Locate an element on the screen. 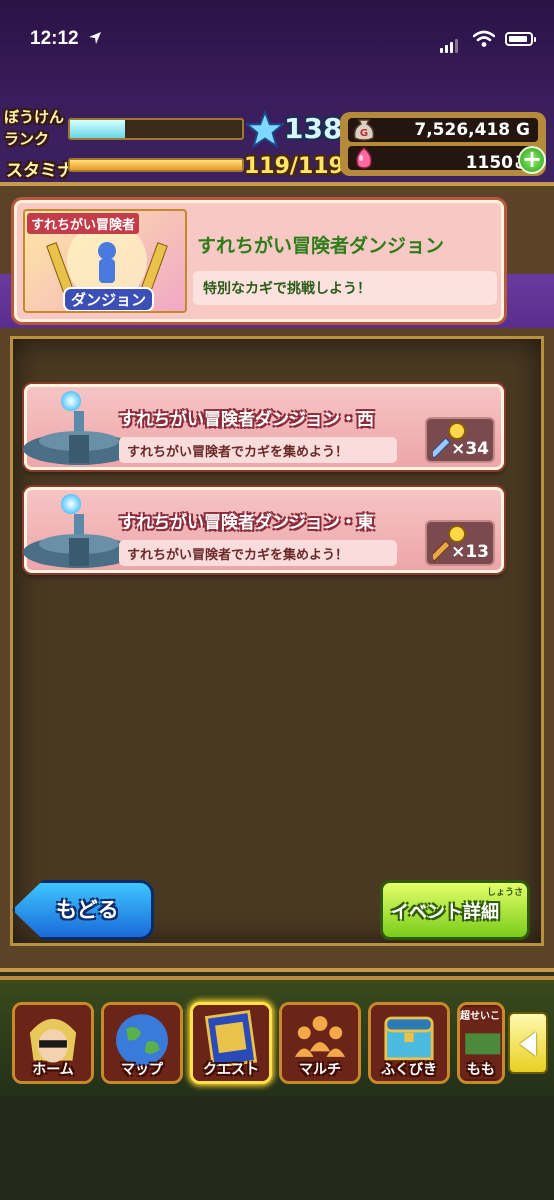 This screenshot has width=554, height=1200. key-counter: ×34 is located at coordinates (460, 440).